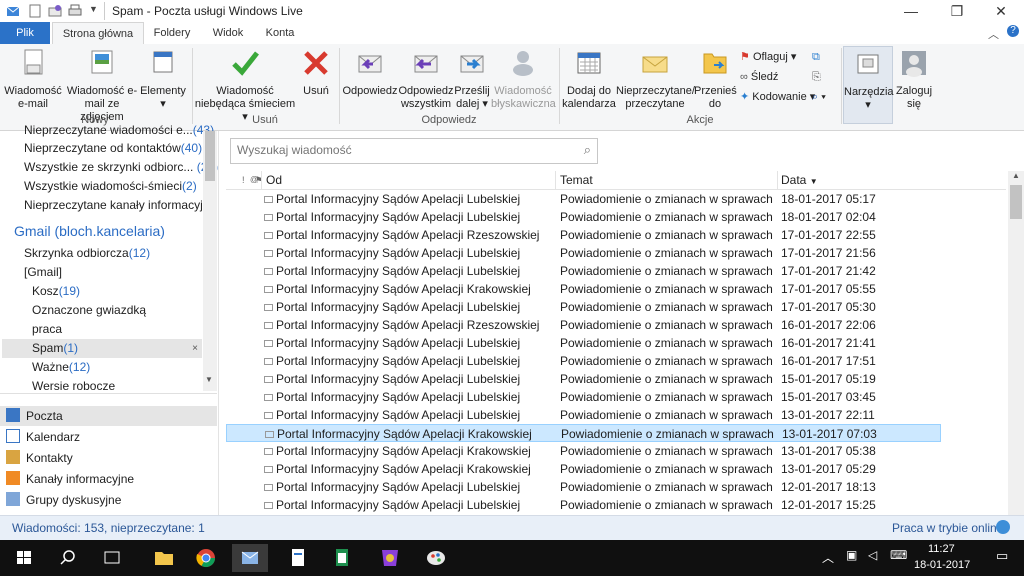 This screenshot has width=1024, height=576. Describe the element at coordinates (942, 565) in the screenshot. I see `clock-date: 18-01-2017` at that location.